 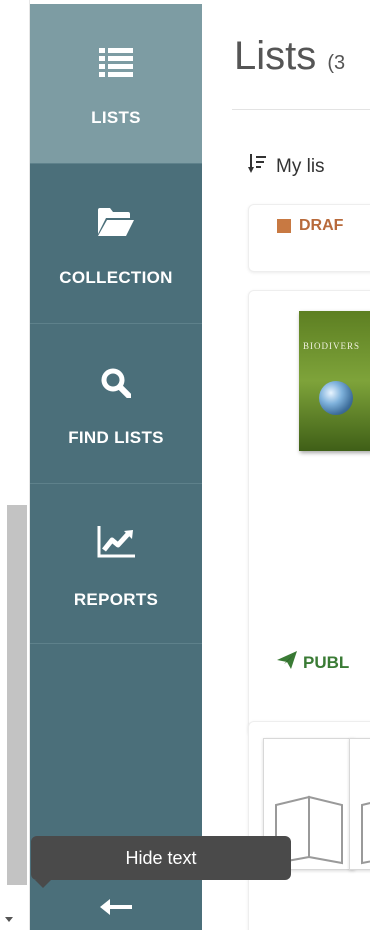 I want to click on arrow-left-icon, so click(x=116, y=909).